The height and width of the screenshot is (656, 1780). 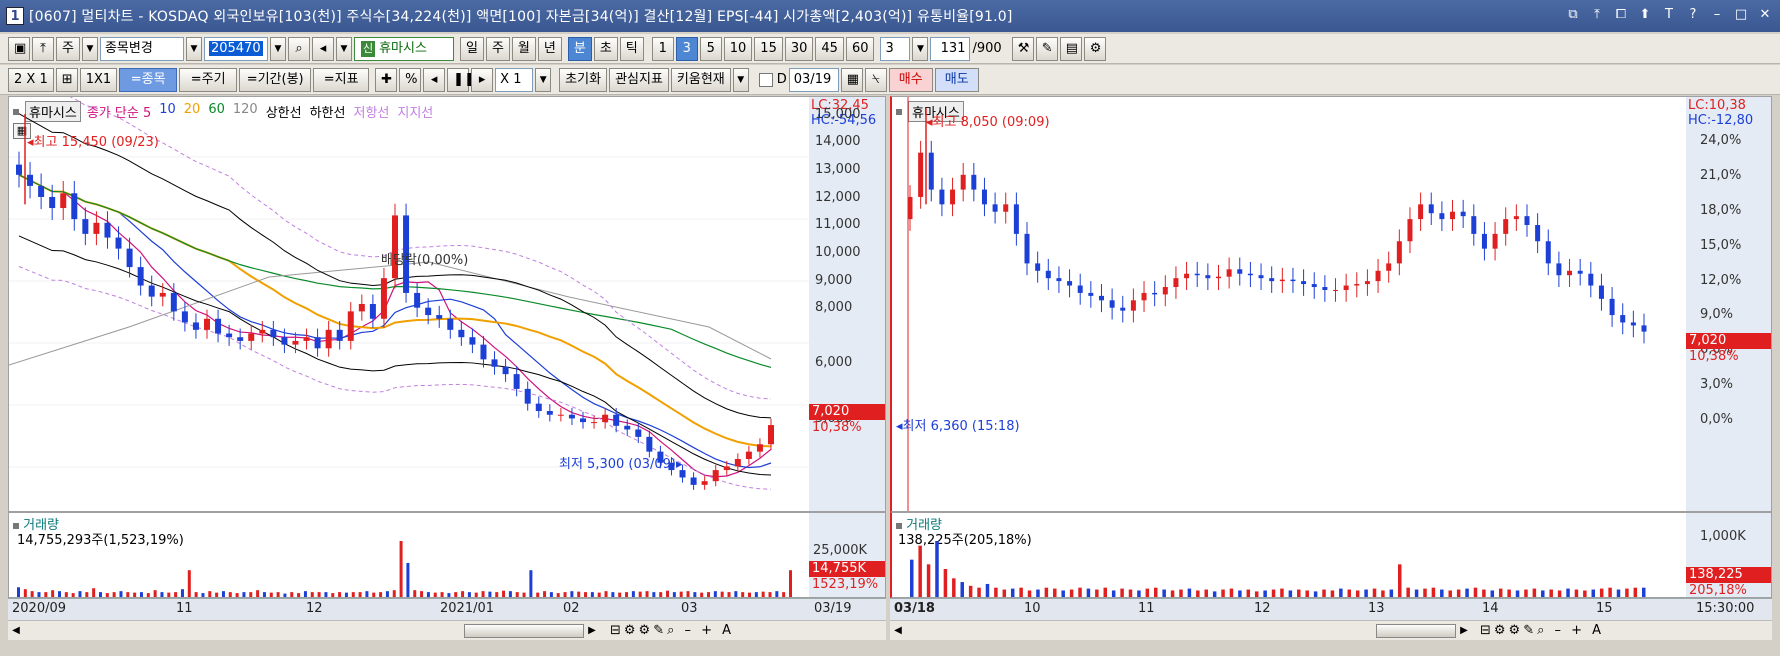 I want to click on minute-tab-30: 30, so click(x=799, y=48).